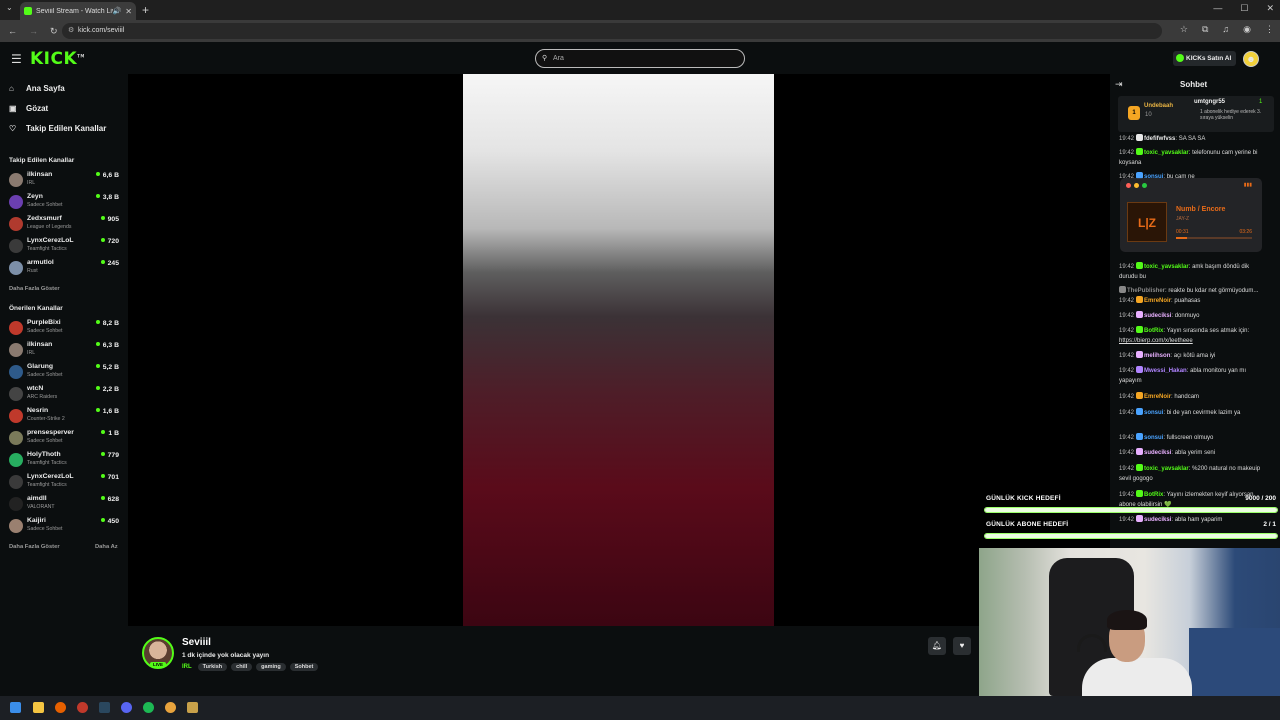  I want to click on user-avatar: ☻, so click(1251, 59).